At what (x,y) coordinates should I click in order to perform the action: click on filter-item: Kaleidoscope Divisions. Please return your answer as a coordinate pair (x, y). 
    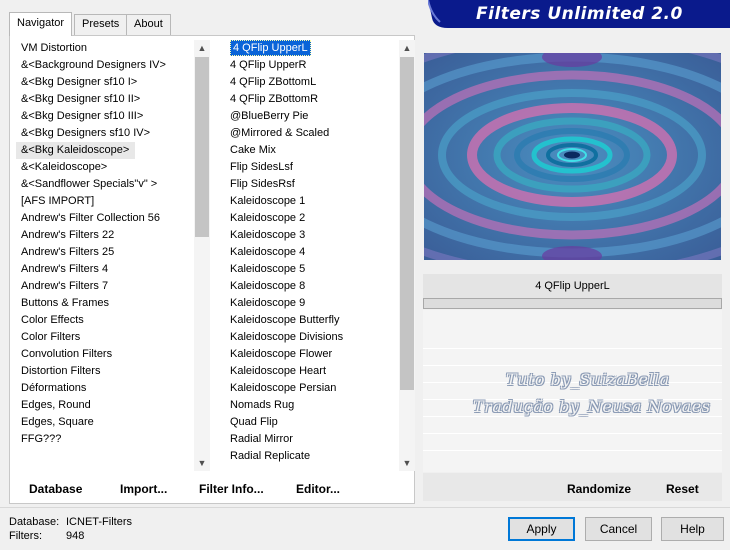
    Looking at the image, I should click on (312, 337).